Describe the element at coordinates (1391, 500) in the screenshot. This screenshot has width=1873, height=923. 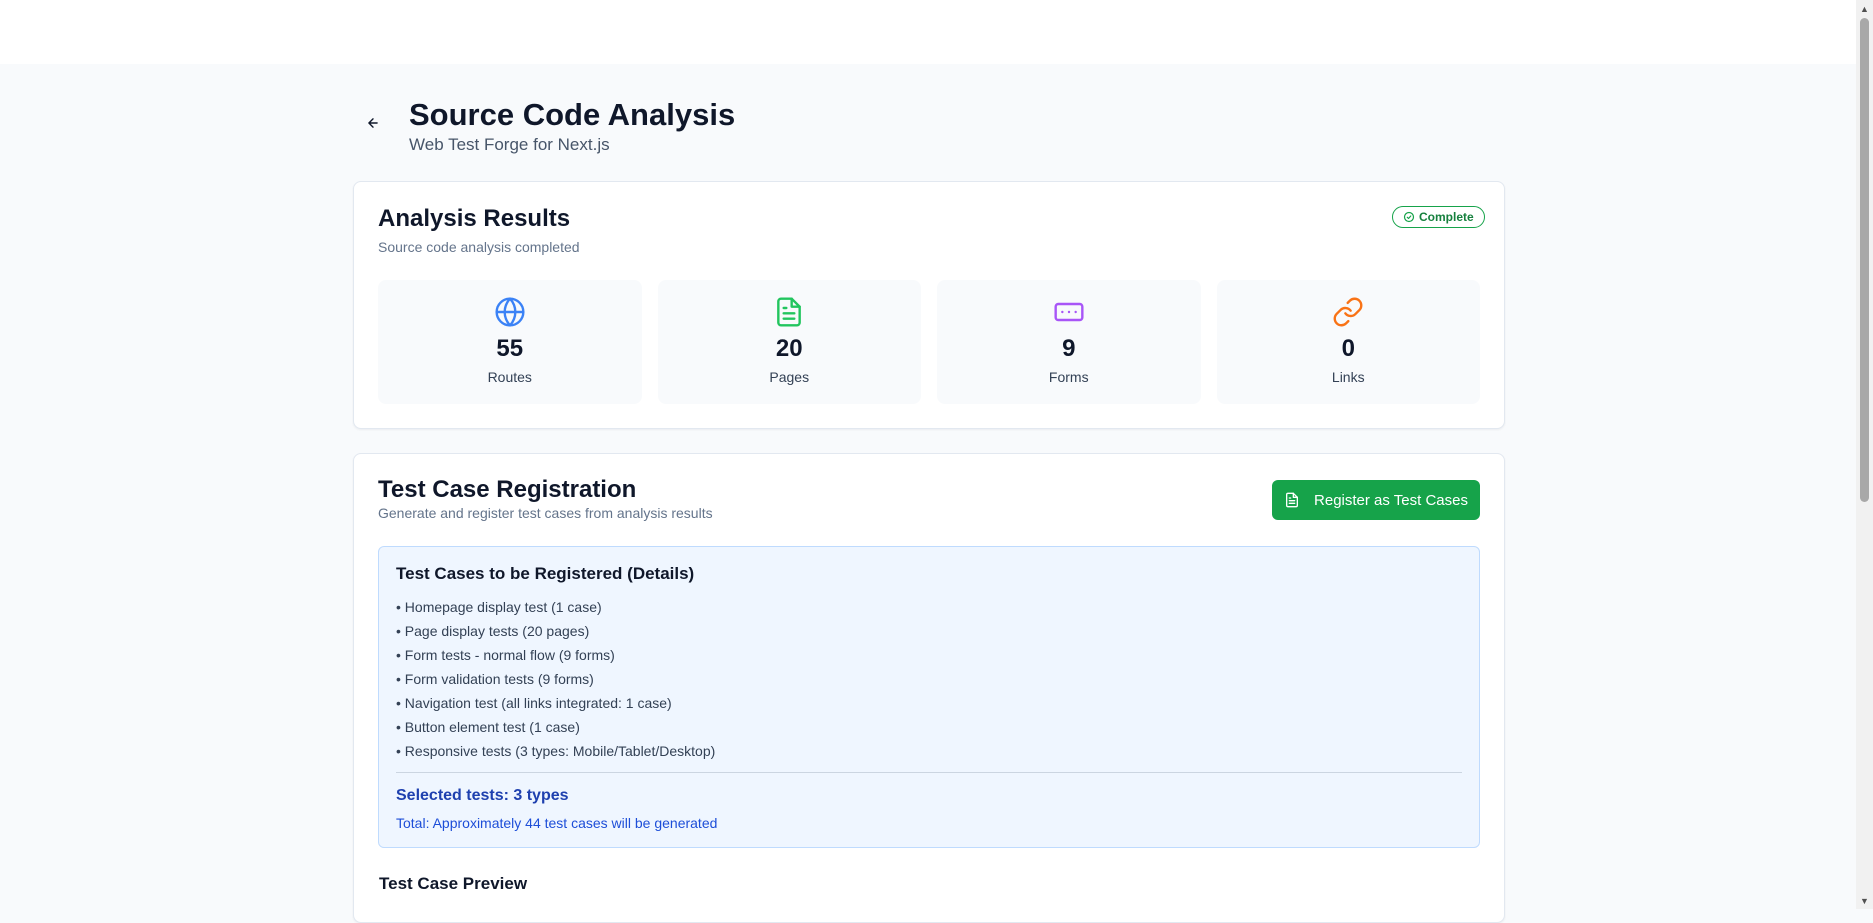
I see `register-button-label: Register as Test Cases` at that location.